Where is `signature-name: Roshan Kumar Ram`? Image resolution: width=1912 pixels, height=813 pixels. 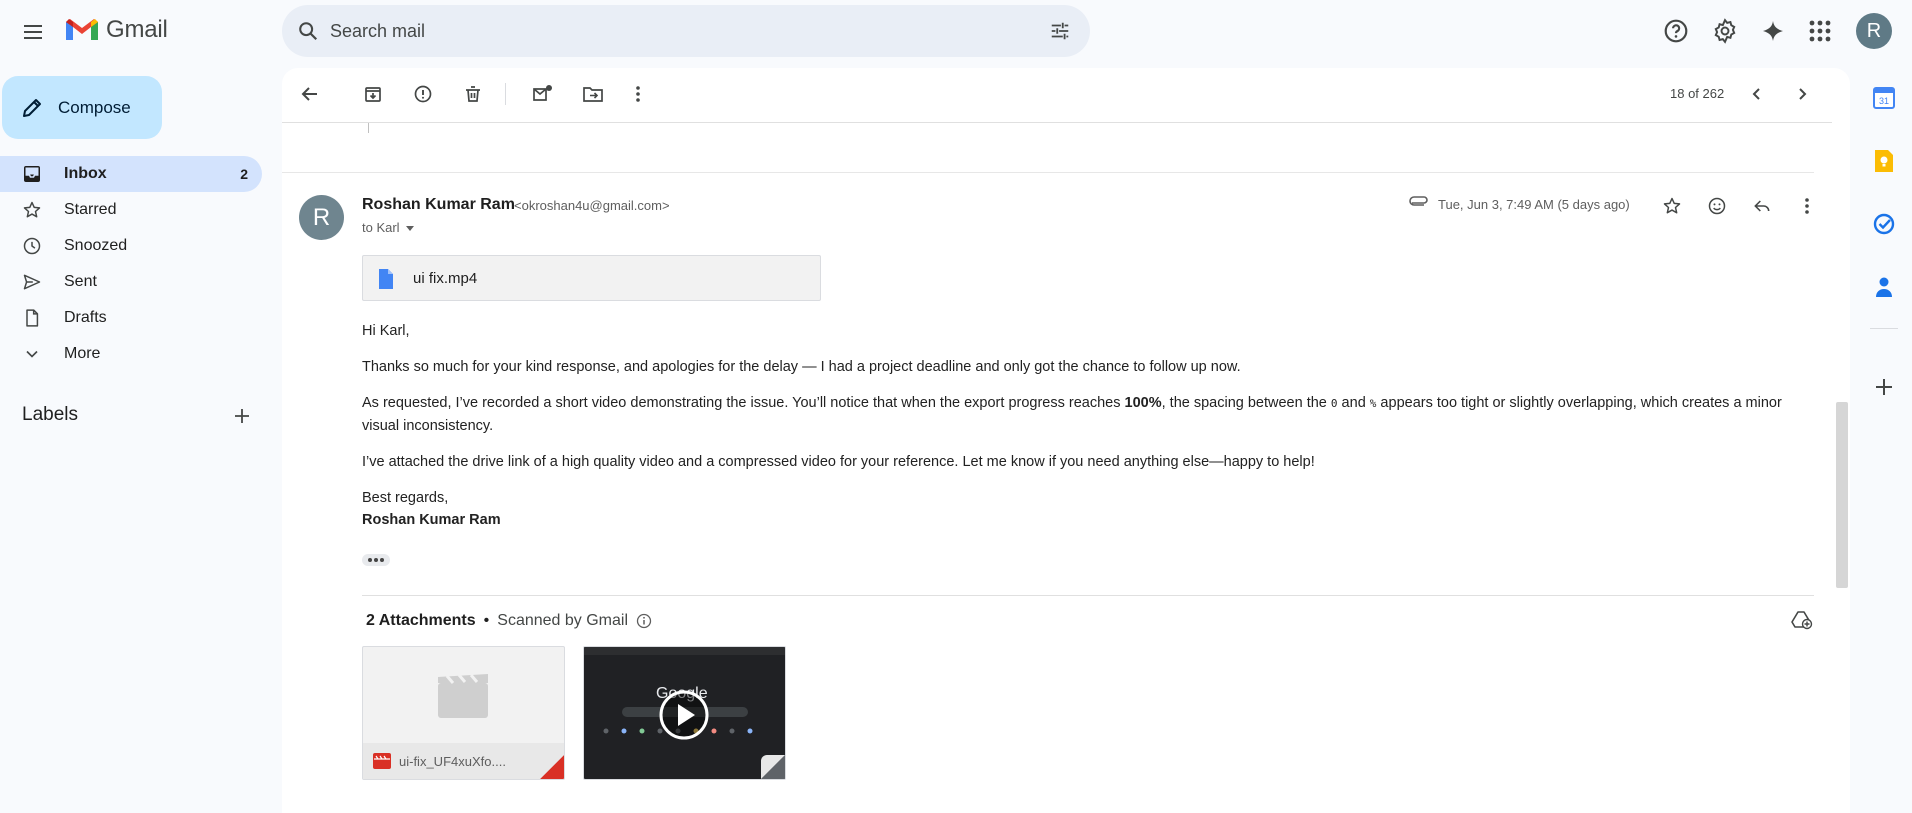 signature-name: Roshan Kumar Ram is located at coordinates (431, 520).